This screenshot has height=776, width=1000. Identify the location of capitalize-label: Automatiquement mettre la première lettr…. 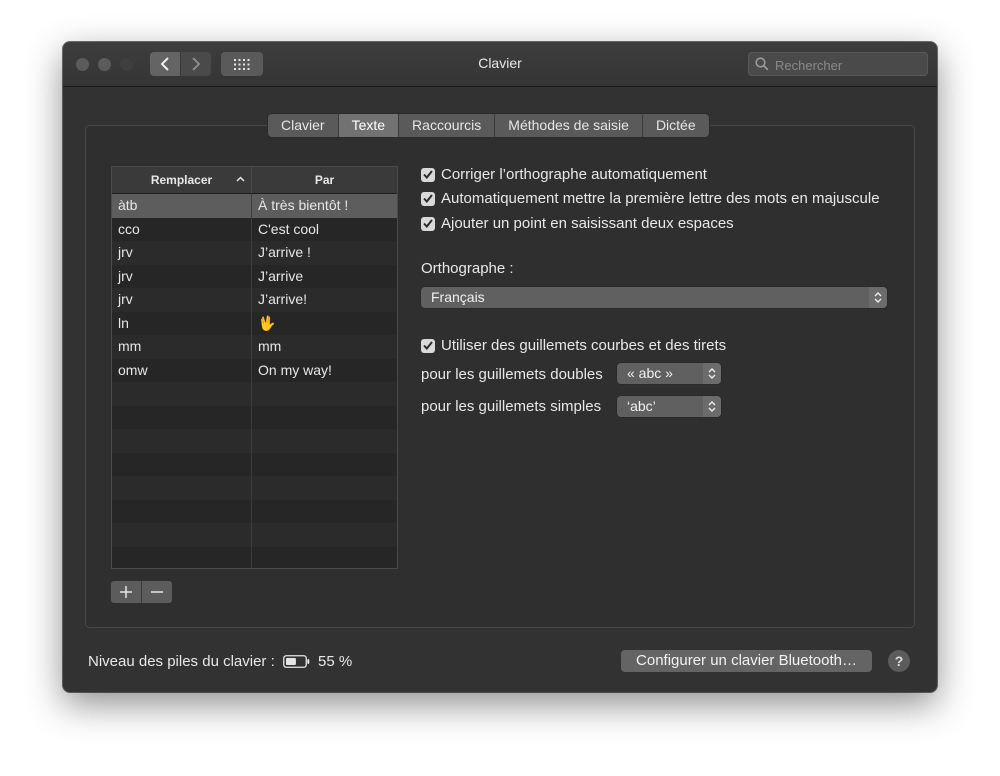
(660, 198).